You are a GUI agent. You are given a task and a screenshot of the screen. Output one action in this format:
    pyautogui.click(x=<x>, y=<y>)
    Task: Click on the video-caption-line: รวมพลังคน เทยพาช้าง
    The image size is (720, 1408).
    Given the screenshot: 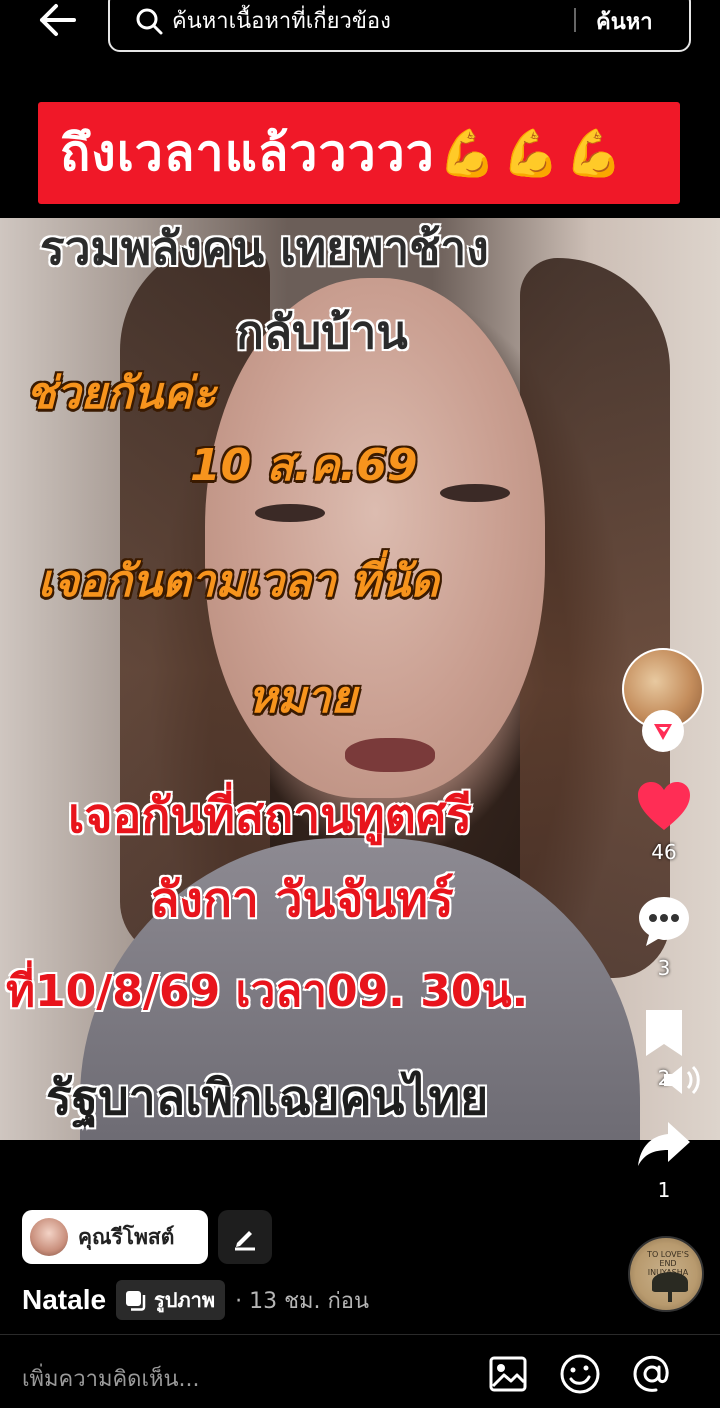 What is the action you would take?
    pyautogui.click(x=264, y=248)
    